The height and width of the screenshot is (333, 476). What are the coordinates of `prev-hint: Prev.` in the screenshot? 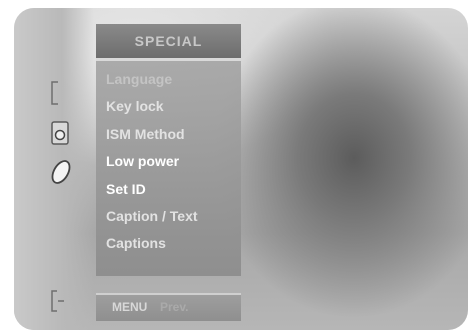 It's located at (174, 307).